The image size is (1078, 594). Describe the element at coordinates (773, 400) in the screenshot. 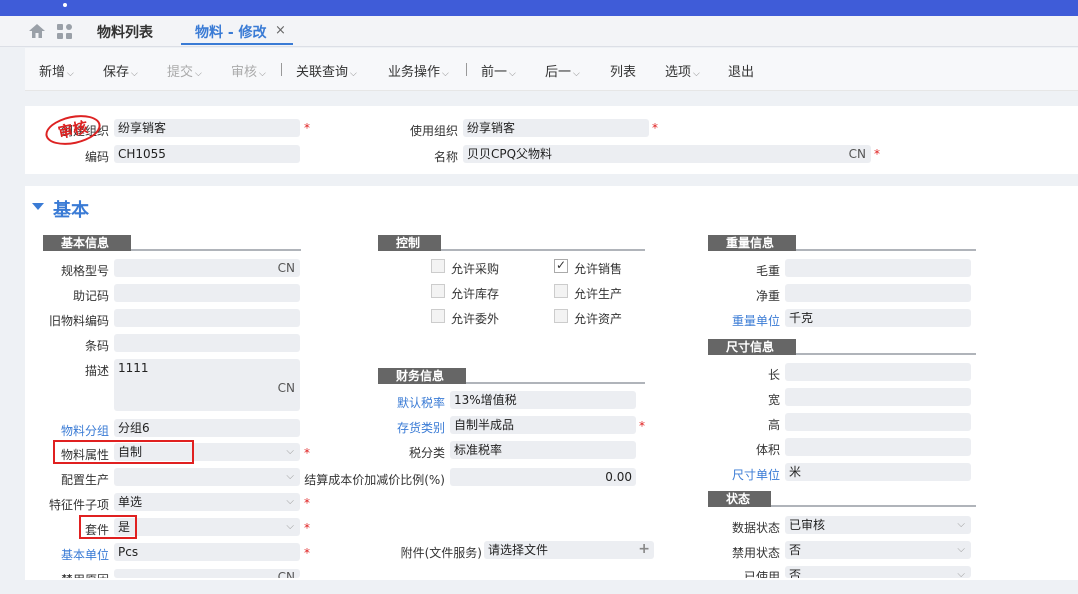

I see `width-label: 宽` at that location.